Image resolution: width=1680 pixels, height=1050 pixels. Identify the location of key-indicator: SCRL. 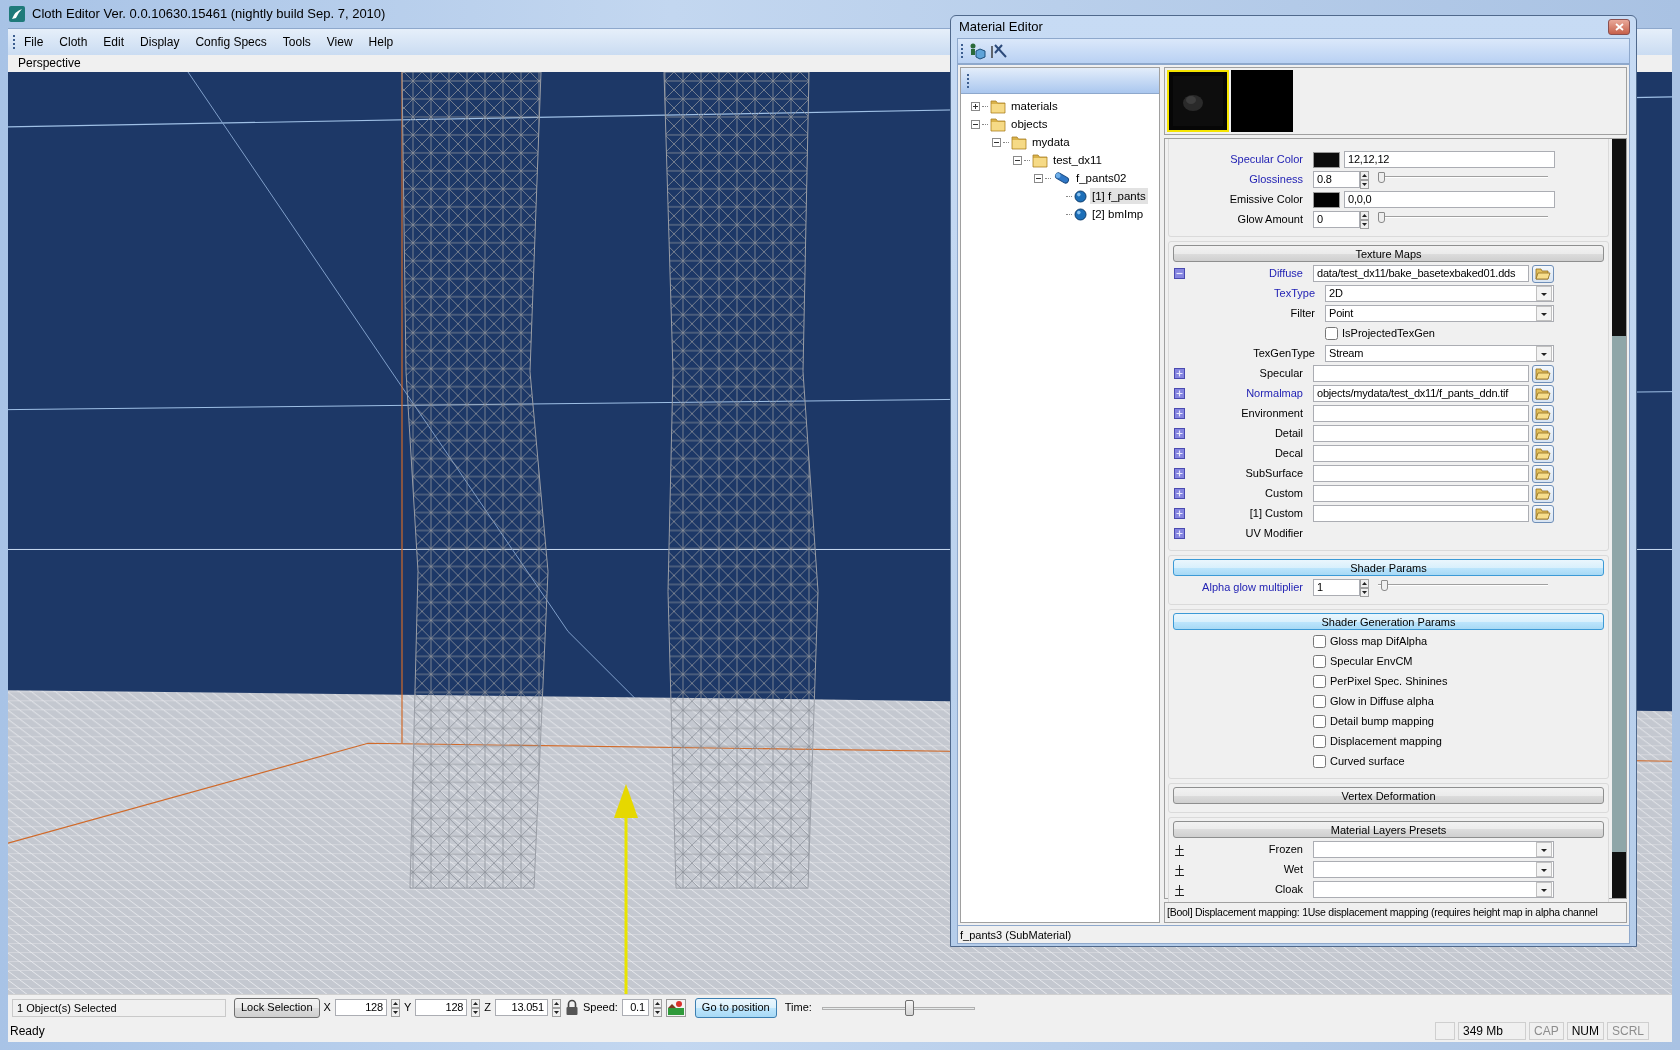
(1628, 1031).